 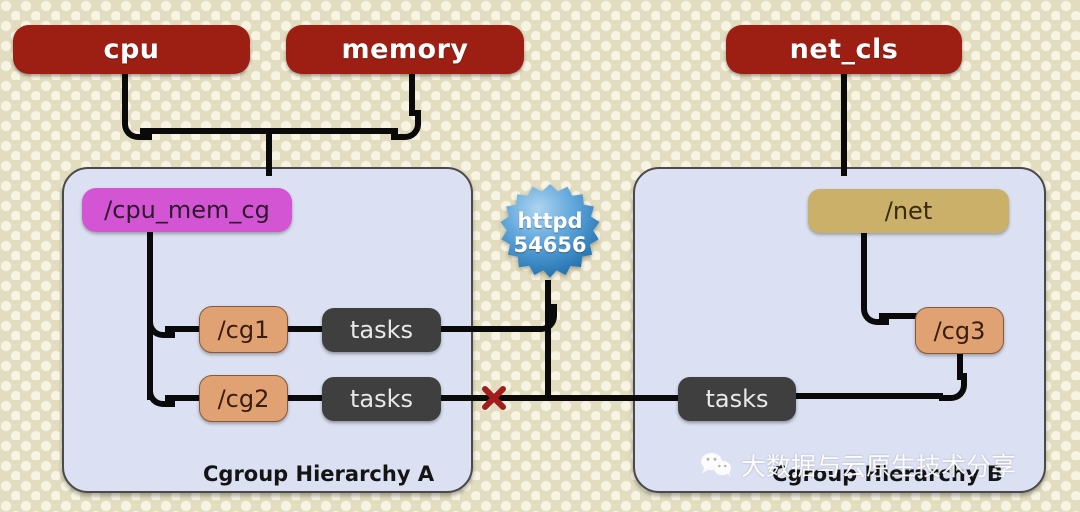 I want to click on cgroup-cg1-label: /cg1, so click(x=243, y=329).